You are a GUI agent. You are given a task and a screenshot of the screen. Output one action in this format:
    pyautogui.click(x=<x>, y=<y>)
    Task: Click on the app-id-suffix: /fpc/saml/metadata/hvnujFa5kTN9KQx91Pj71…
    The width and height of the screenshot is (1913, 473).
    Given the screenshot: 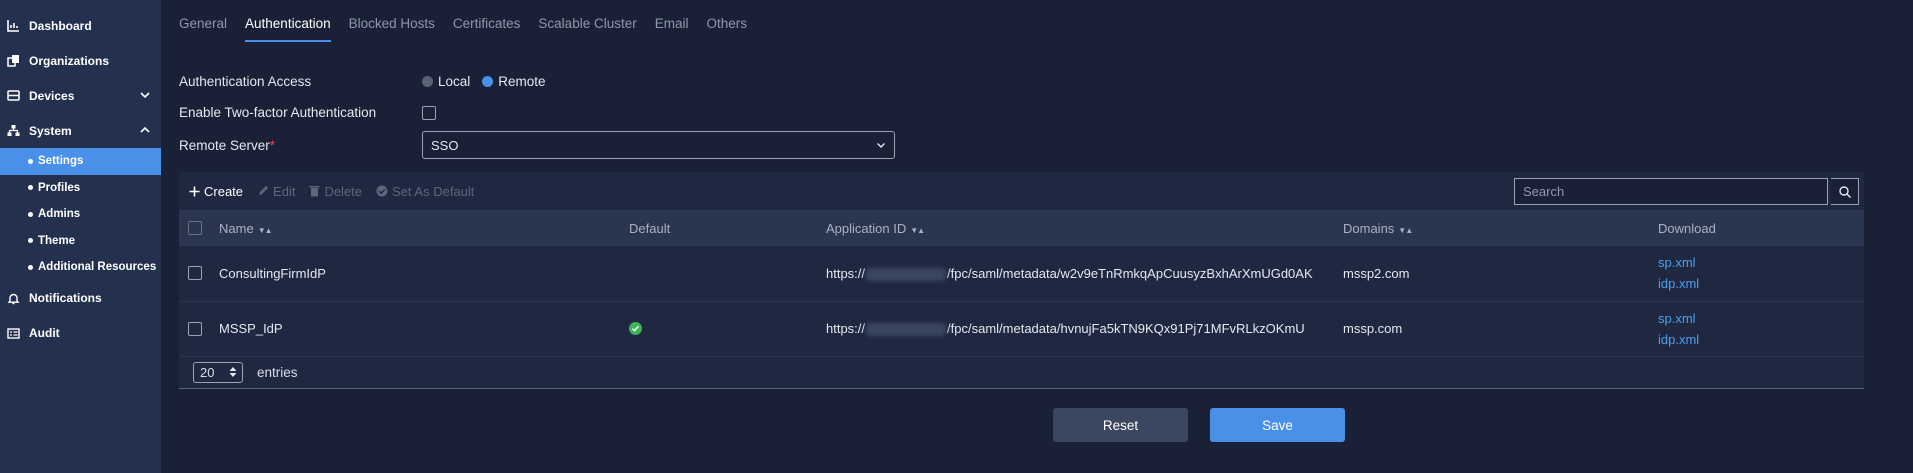 What is the action you would take?
    pyautogui.click(x=1126, y=328)
    